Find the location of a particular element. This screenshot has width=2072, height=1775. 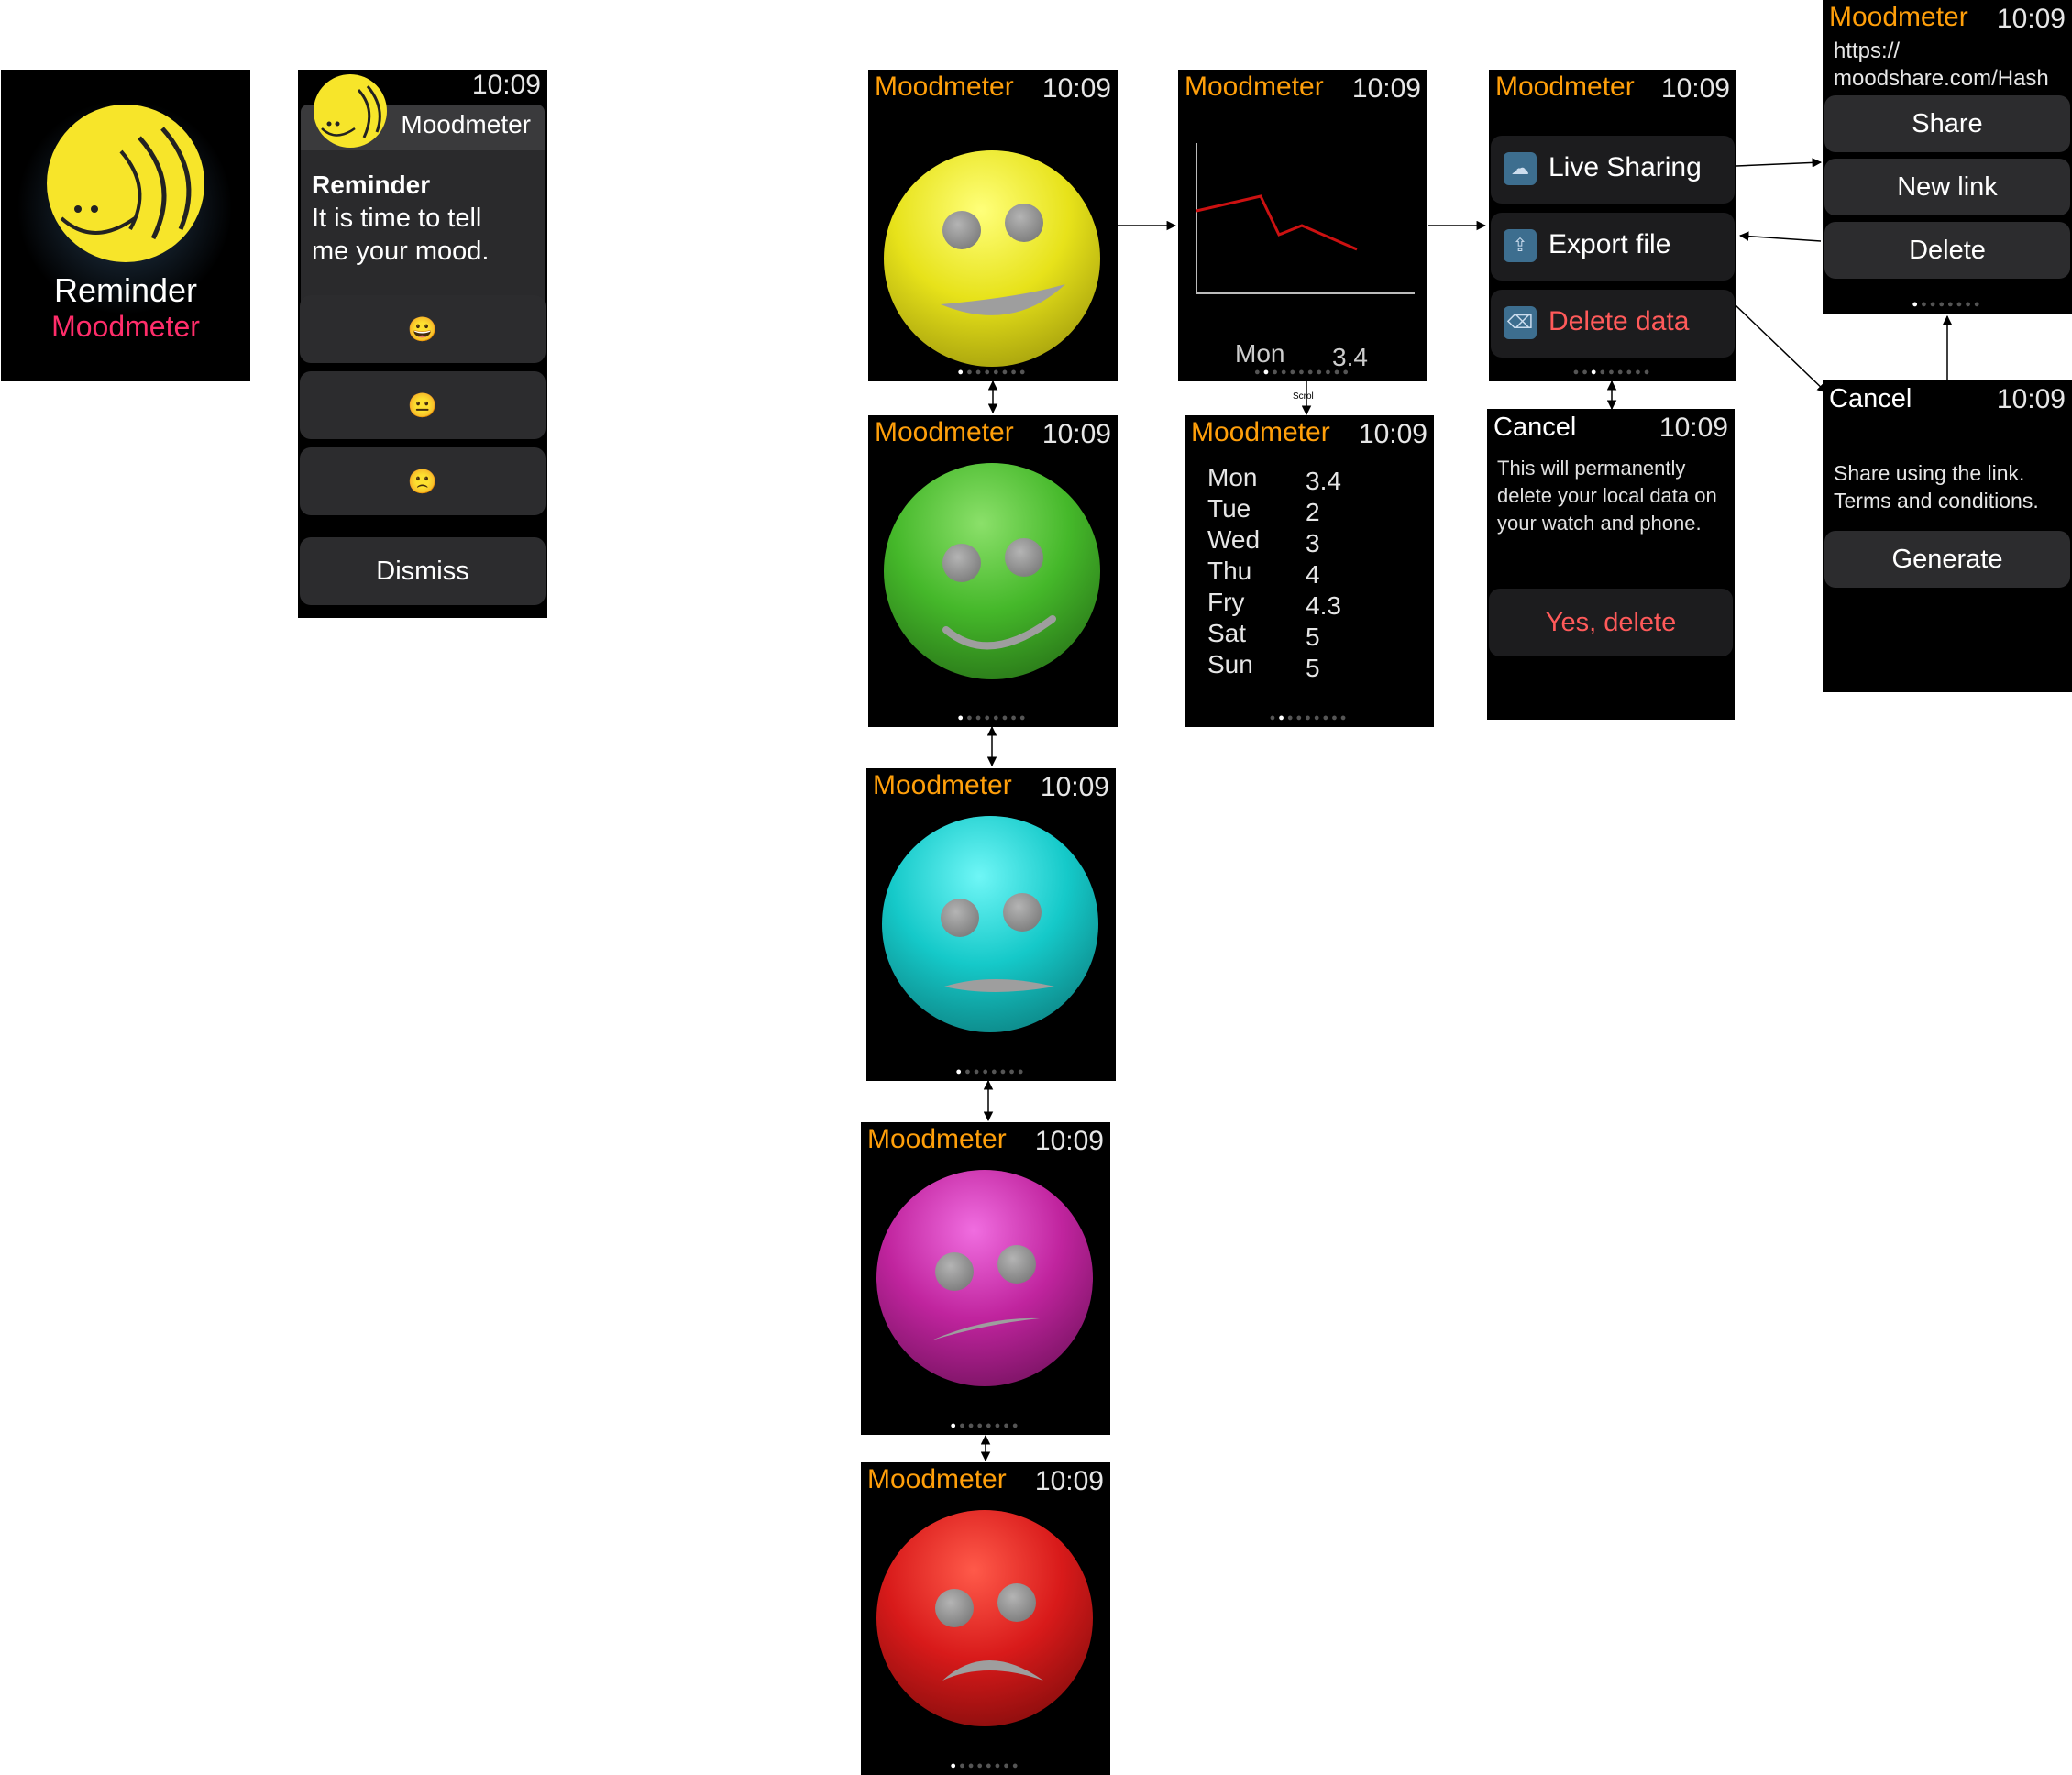

mood-face-screen-content: Moodmeter 10:09 ●●●●●●●● is located at coordinates (993, 571).